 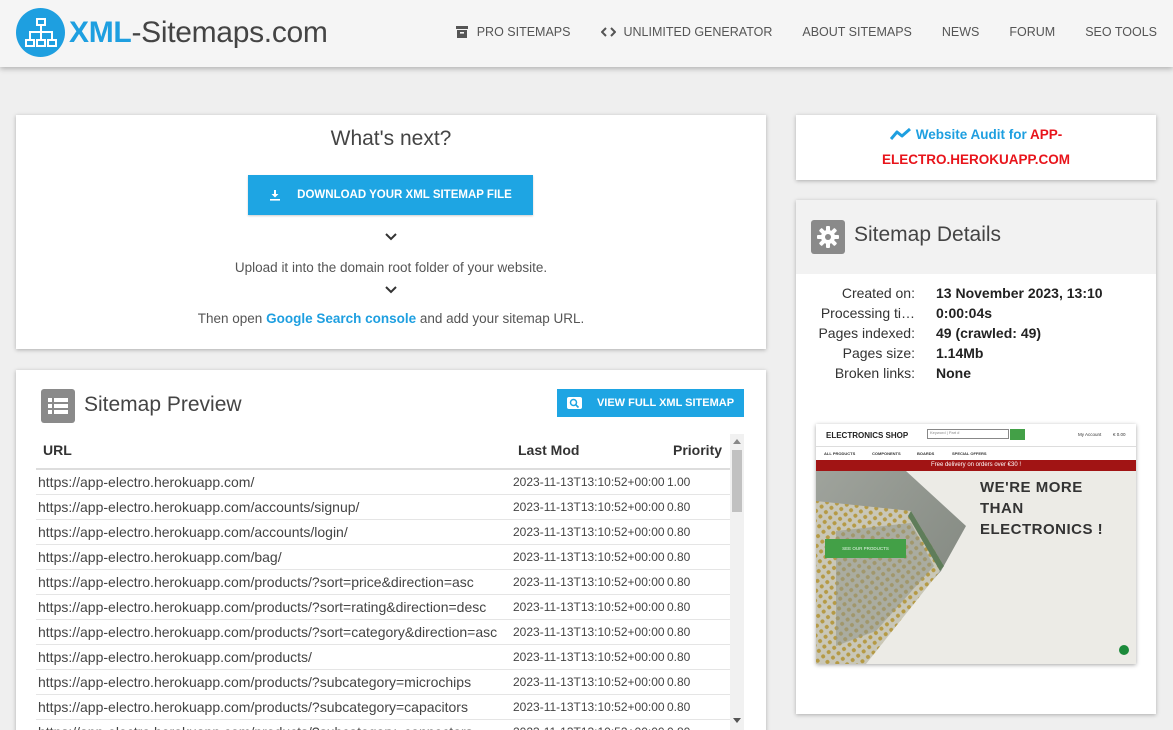 What do you see at coordinates (1124, 650) in the screenshot?
I see `thumb-chat-icon` at bounding box center [1124, 650].